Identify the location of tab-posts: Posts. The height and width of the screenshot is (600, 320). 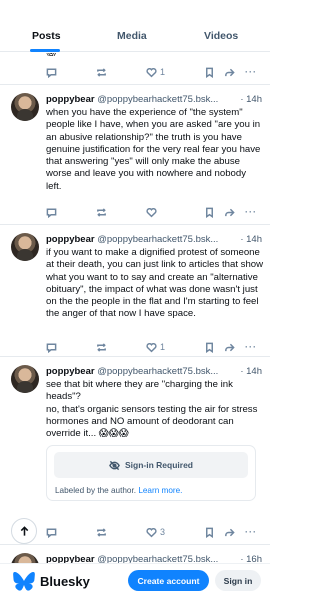
(46, 36).